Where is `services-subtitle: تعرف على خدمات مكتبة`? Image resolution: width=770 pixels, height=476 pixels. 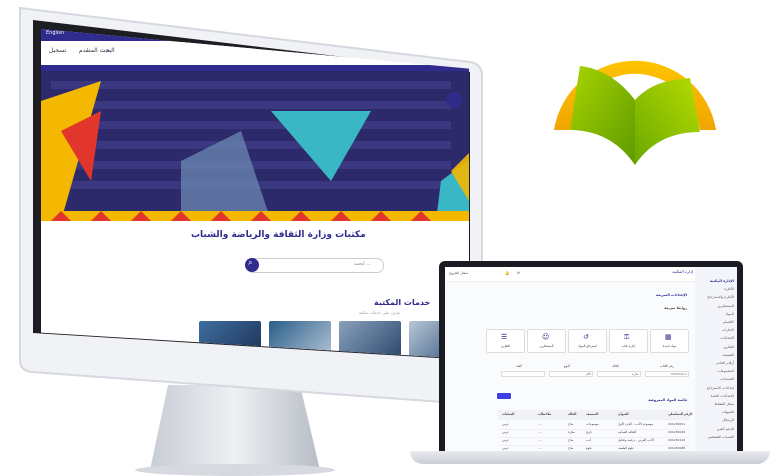
services-subtitle: تعرف على خدمات مكتبة is located at coordinates (379, 312).